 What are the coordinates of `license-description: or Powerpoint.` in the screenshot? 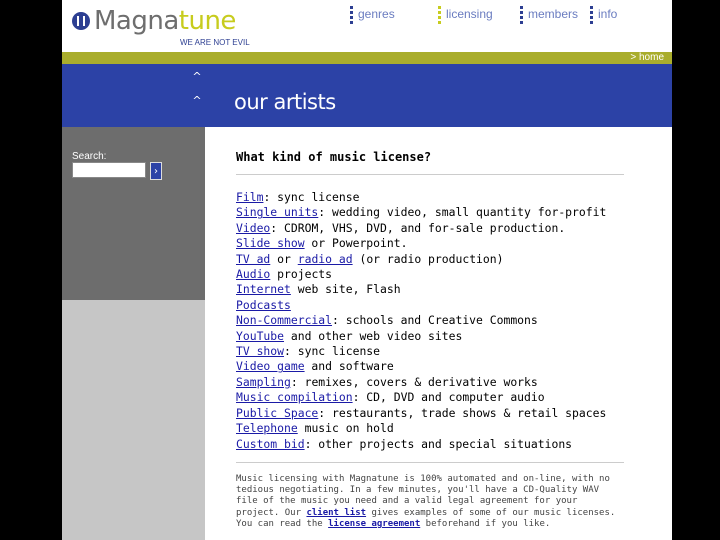 It's located at (356, 243).